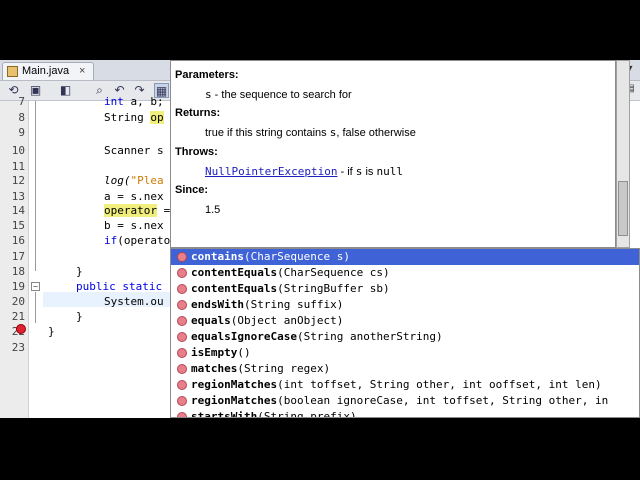 This screenshot has height=480, width=640. I want to click on code-line-14: operator =, so click(137, 210).